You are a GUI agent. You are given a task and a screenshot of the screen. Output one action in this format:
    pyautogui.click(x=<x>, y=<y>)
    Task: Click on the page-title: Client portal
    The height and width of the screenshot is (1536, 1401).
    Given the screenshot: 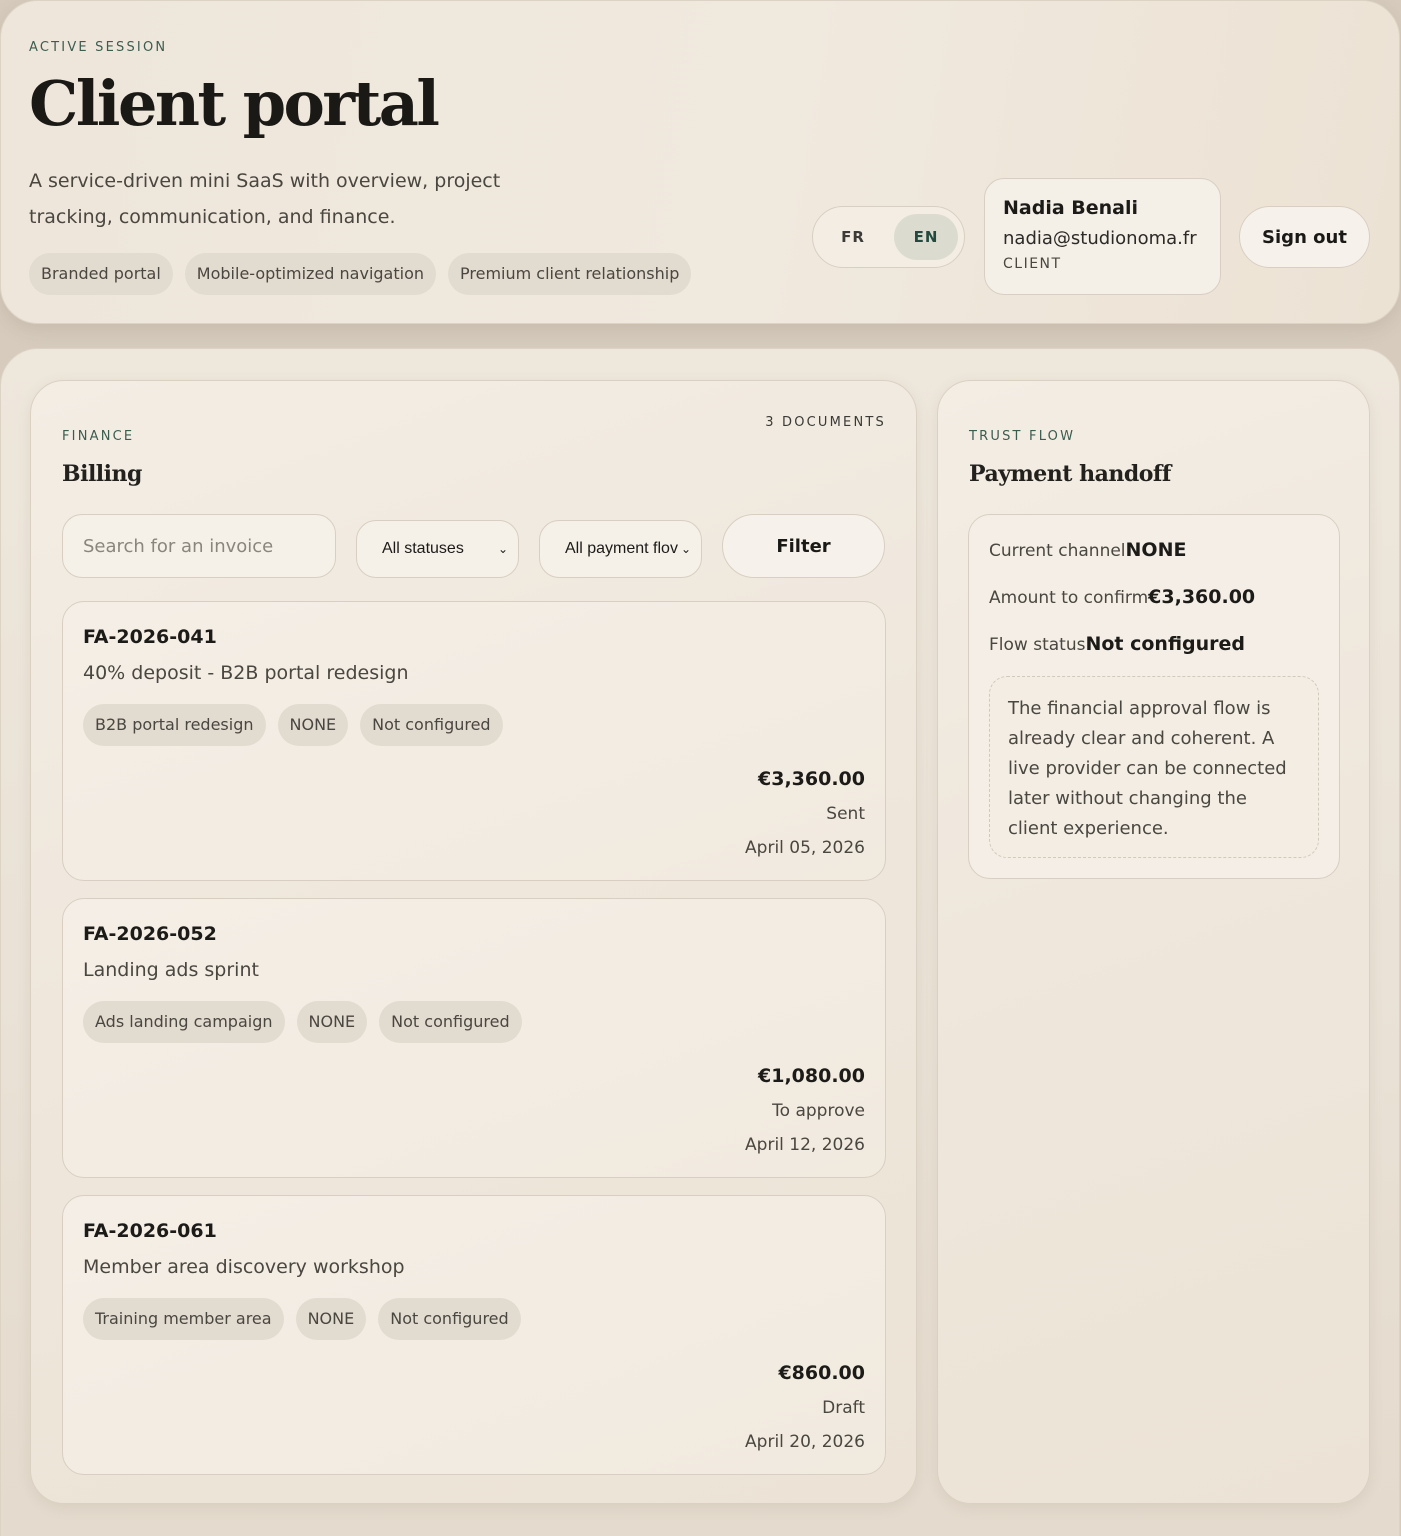 What is the action you would take?
    pyautogui.click(x=234, y=103)
    